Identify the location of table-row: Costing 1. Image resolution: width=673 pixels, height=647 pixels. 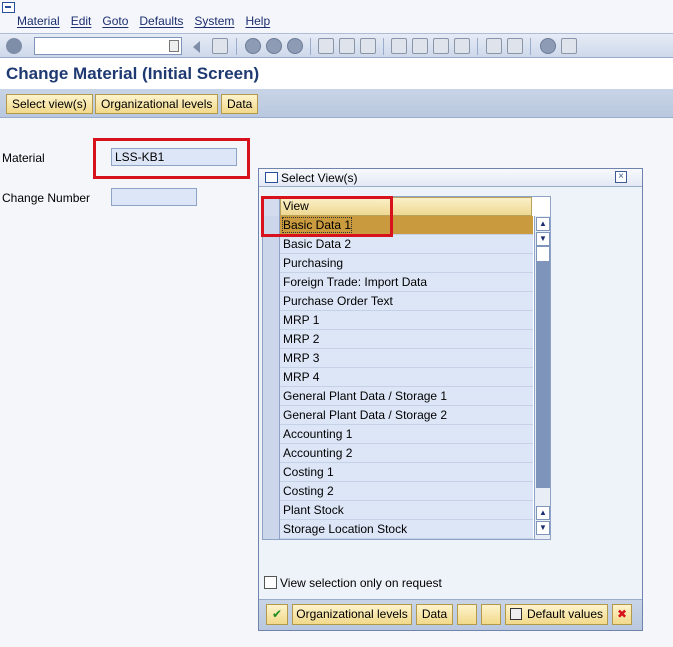
(398, 472).